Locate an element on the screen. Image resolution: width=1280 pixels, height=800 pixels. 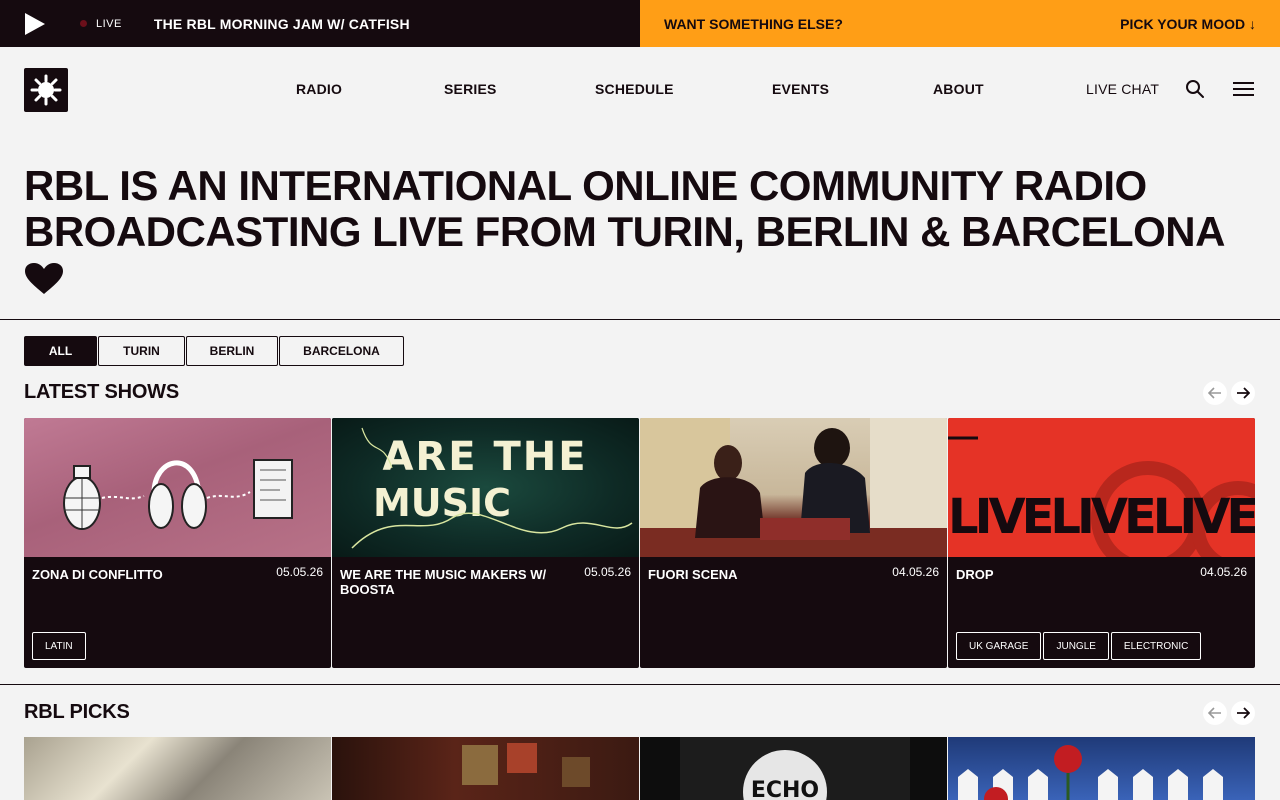
play-button is located at coordinates (35, 23).